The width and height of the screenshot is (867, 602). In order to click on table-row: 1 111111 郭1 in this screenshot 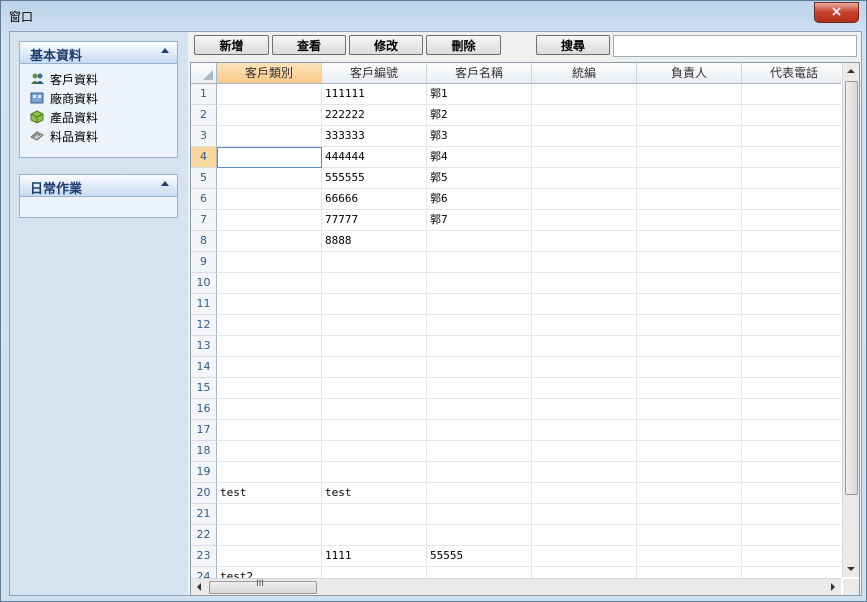, I will do `click(516, 94)`.